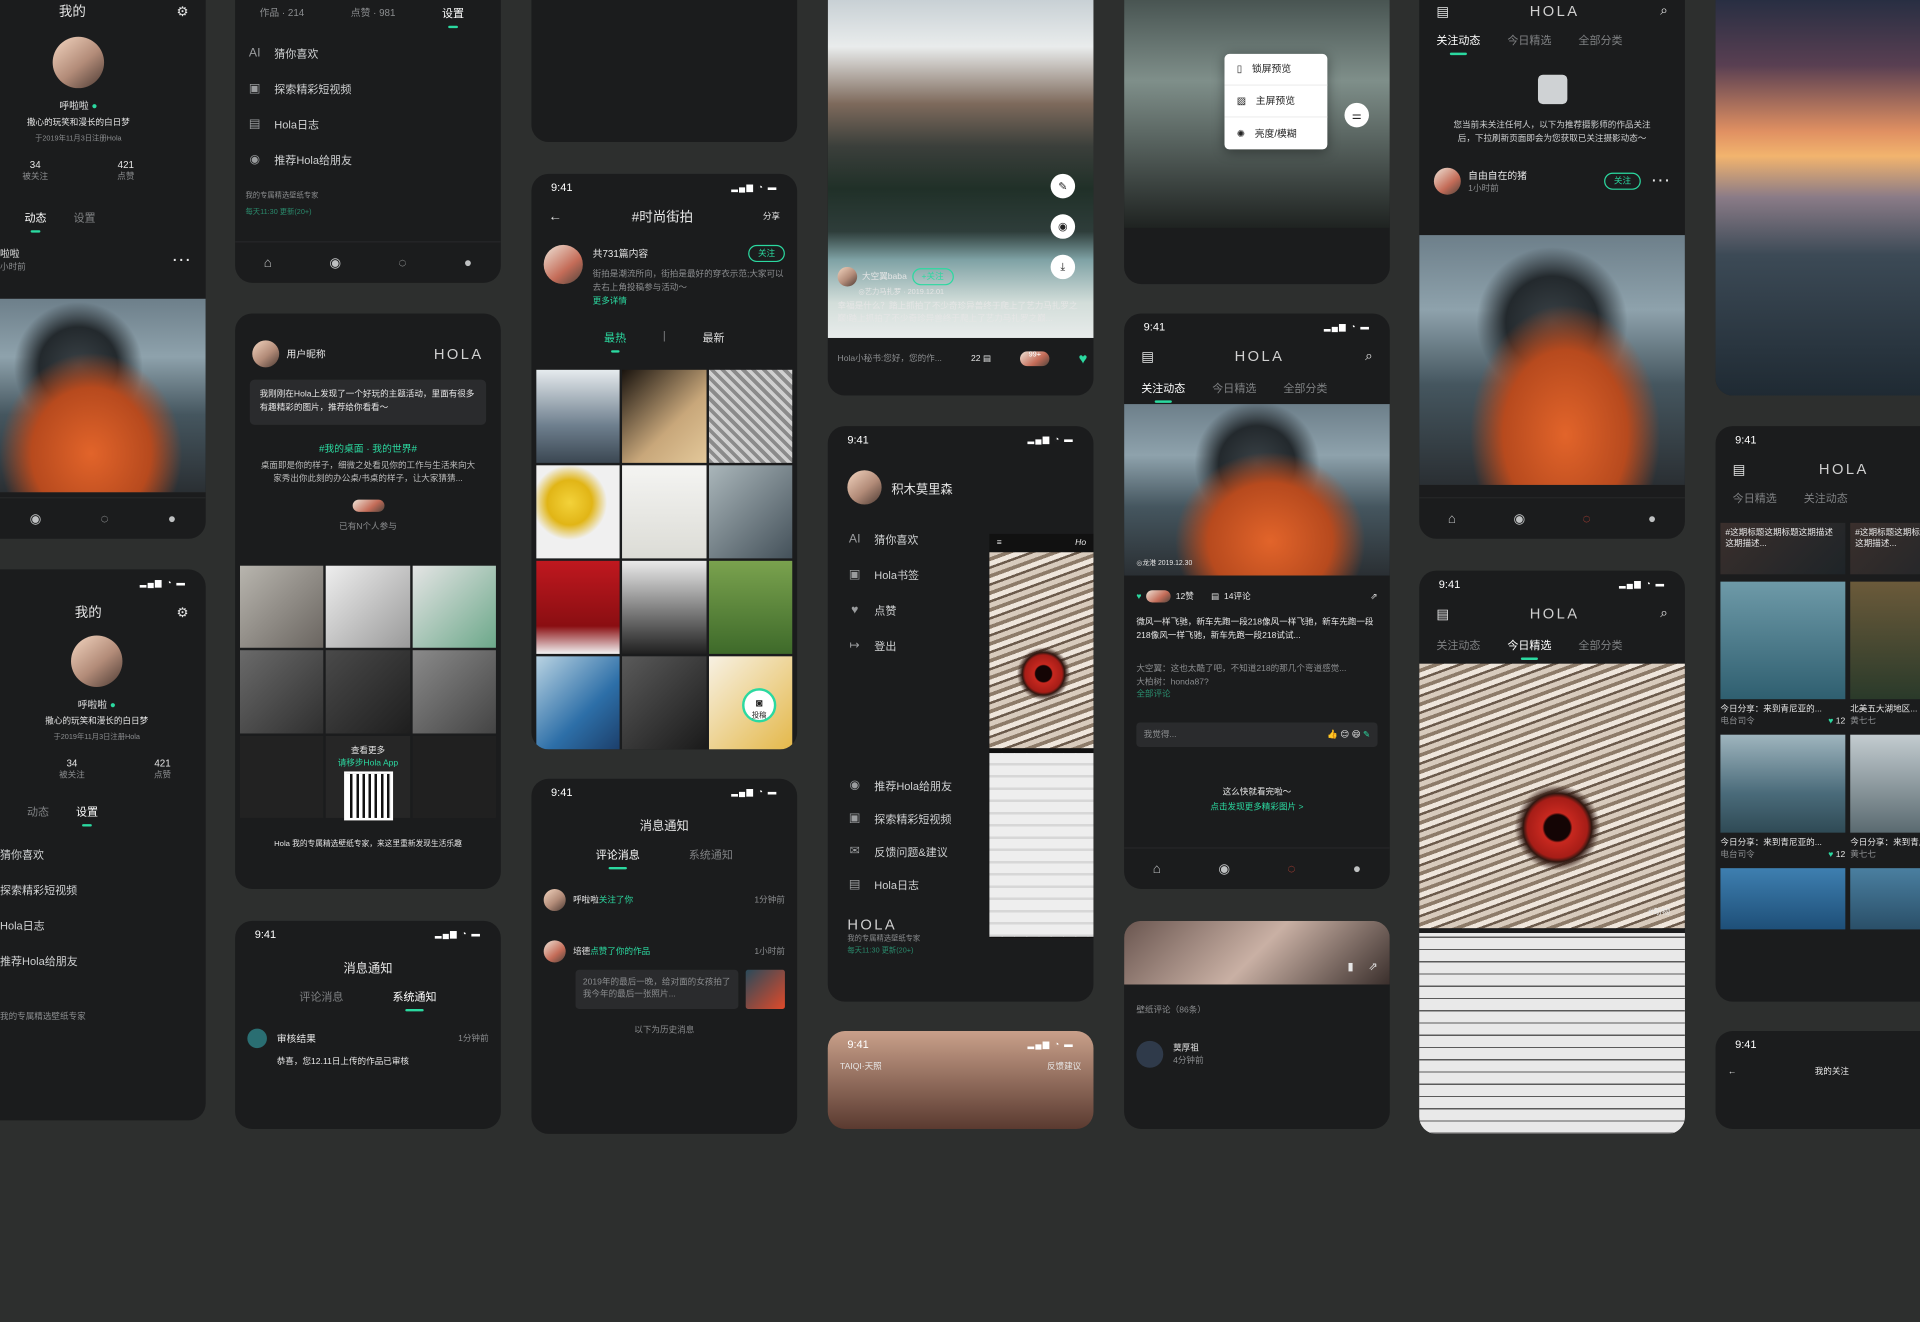  What do you see at coordinates (103, 925) in the screenshot?
I see `settings-item: Hola日志` at bounding box center [103, 925].